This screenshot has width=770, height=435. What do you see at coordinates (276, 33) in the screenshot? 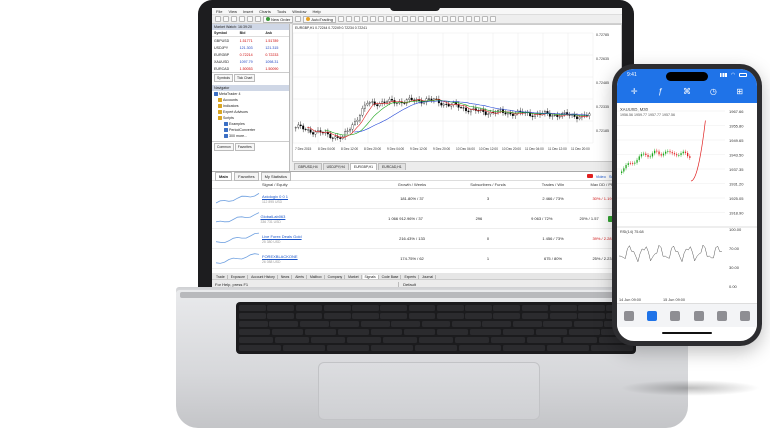
I see `header-ask: Ask` at bounding box center [276, 33].